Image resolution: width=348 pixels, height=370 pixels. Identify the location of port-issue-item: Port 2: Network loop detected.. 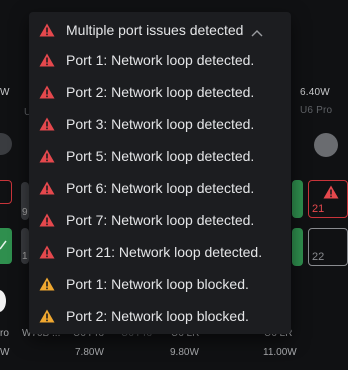
(160, 93).